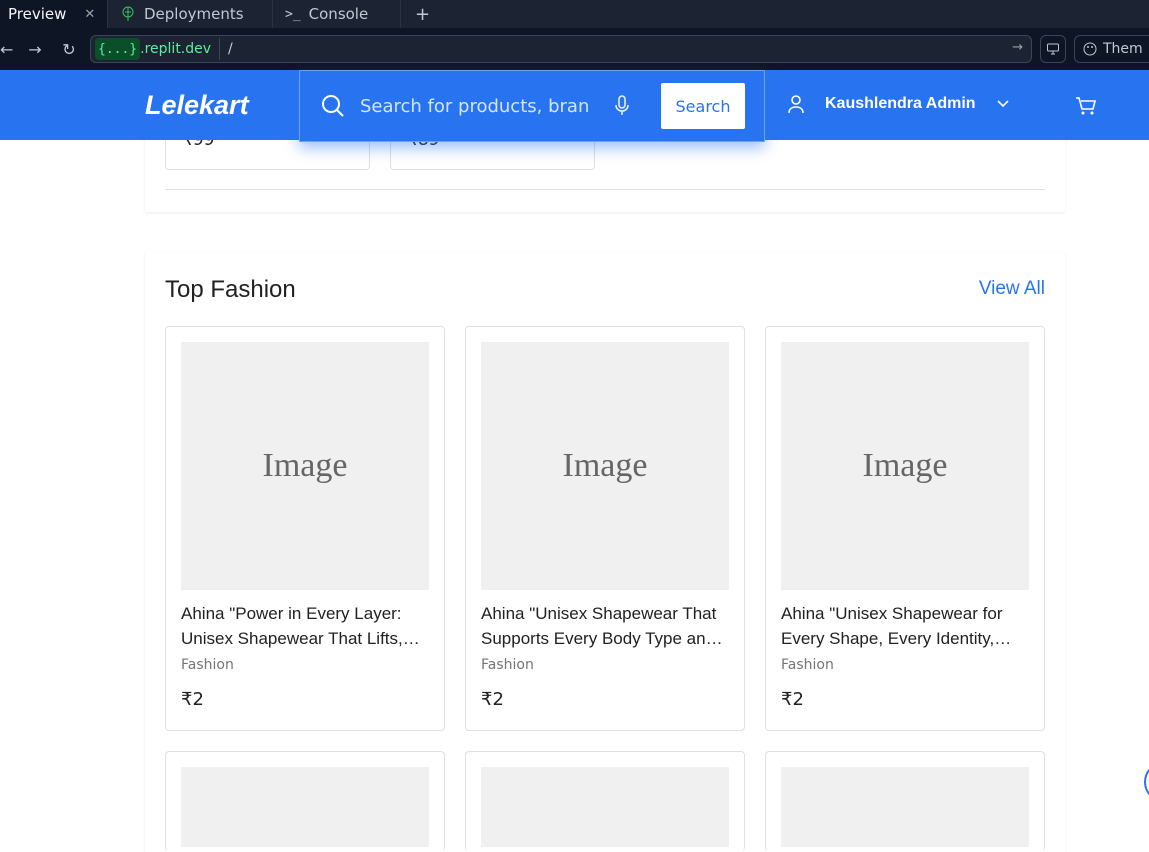 This screenshot has height=852, width=1149. Describe the element at coordinates (194, 14) in the screenshot. I see `tab-deployments-label: Deployments` at that location.